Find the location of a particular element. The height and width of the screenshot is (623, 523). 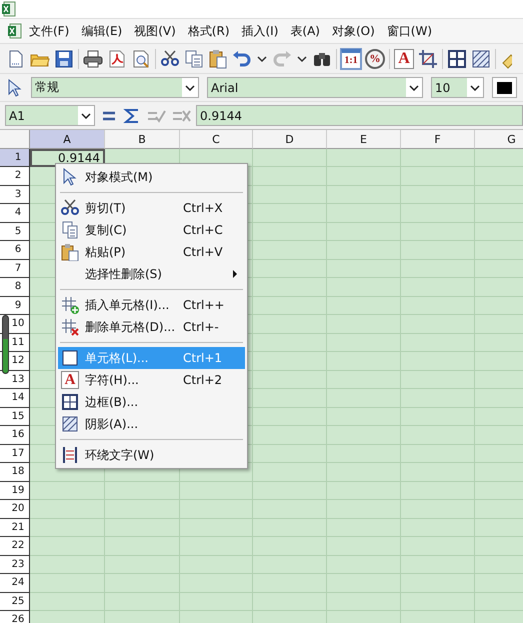

menu-item: 文件(F) is located at coordinates (48, 31).